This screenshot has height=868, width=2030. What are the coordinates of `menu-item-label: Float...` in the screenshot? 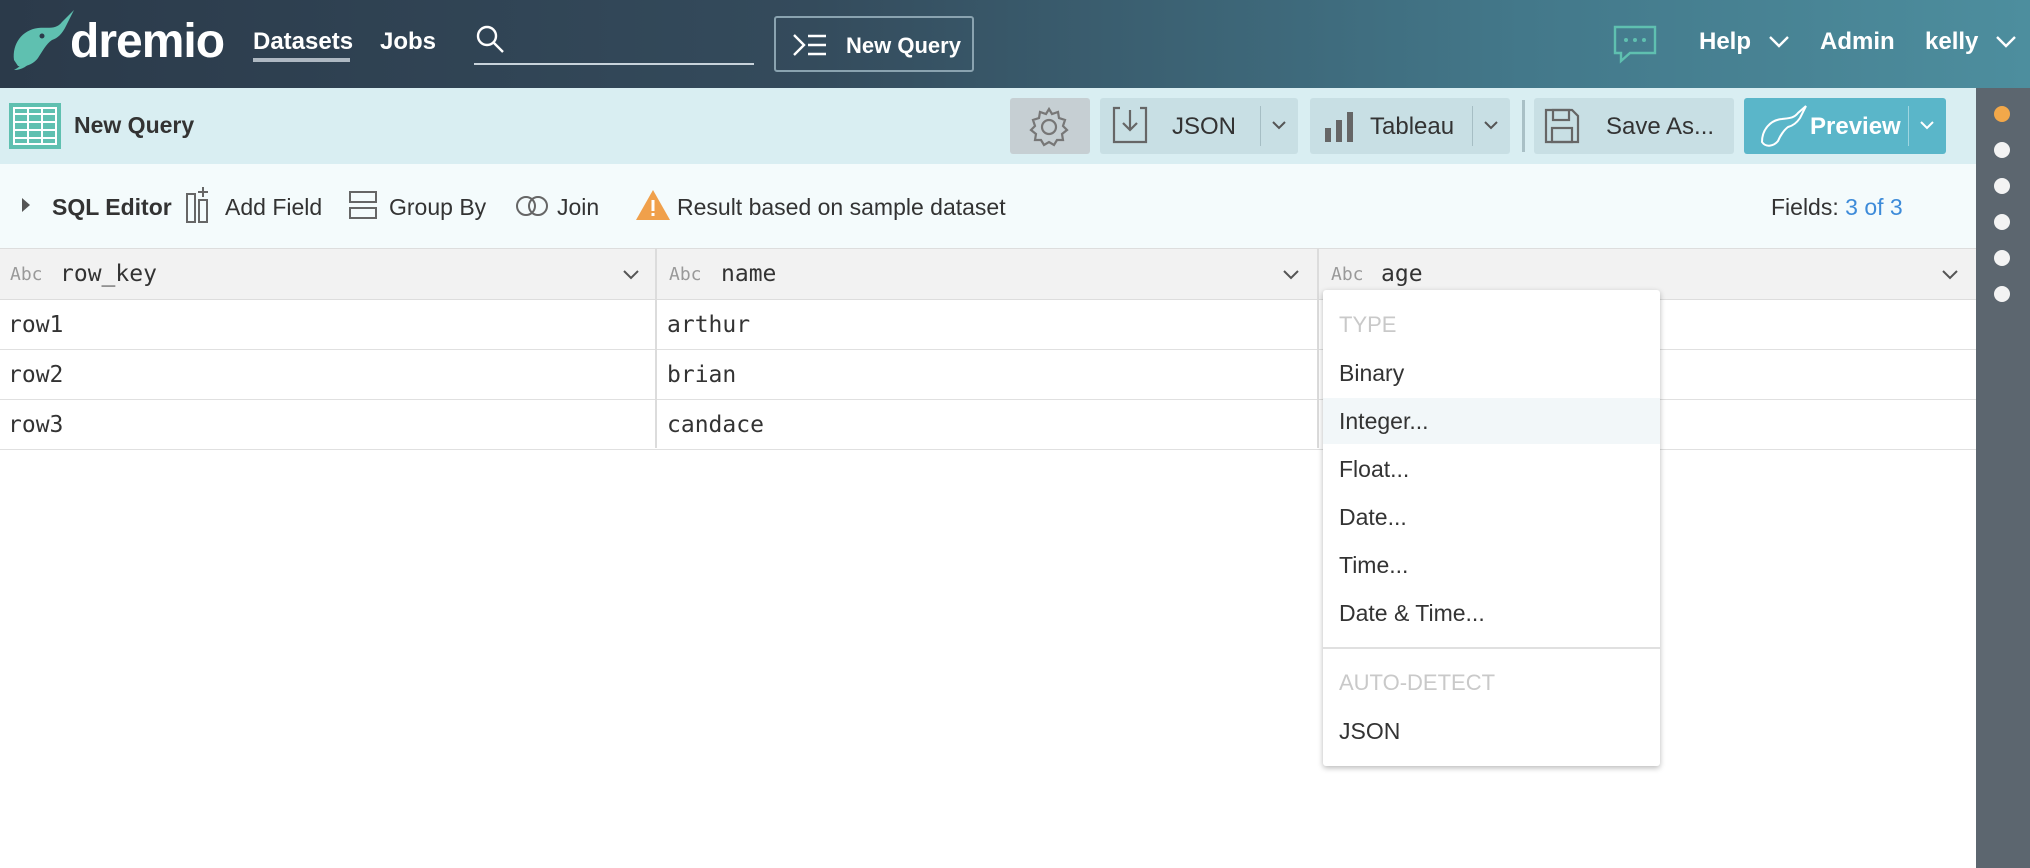 It's located at (1374, 469).